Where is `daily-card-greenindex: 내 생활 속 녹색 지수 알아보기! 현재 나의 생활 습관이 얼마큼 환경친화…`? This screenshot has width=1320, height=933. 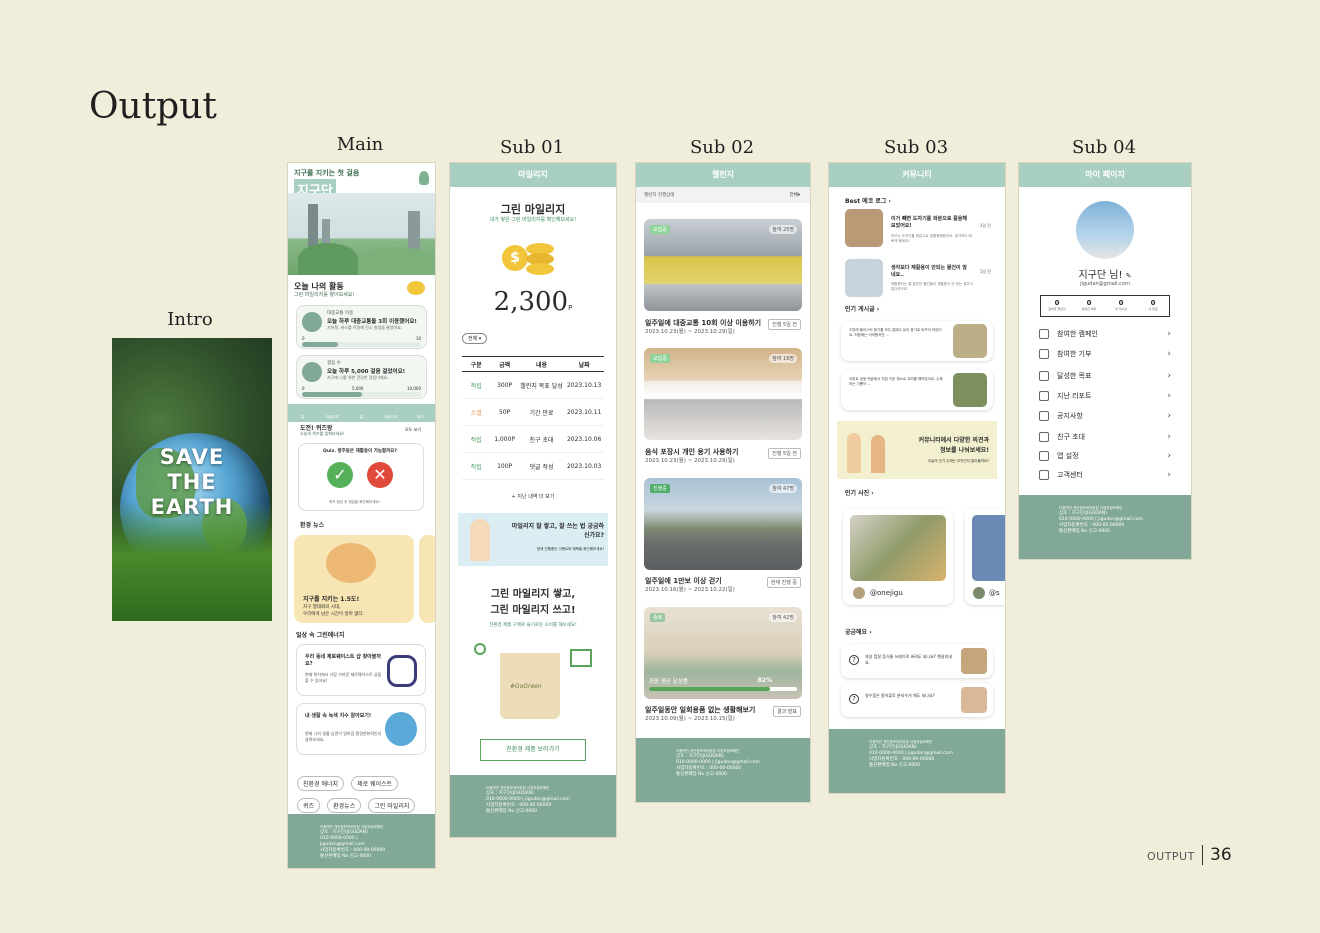
daily-card-greenindex: 내 생활 속 녹색 지수 알아보기! 현재 나의 생활 습관이 얼마큼 환경친화… is located at coordinates (361, 729).